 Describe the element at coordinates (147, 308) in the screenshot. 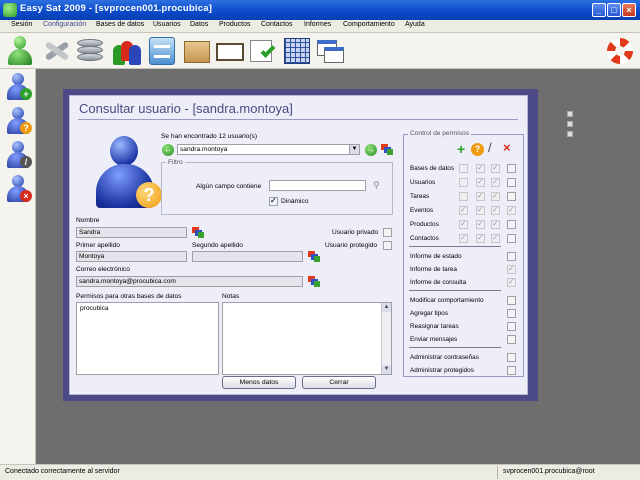

I see `list-item: procubica` at that location.